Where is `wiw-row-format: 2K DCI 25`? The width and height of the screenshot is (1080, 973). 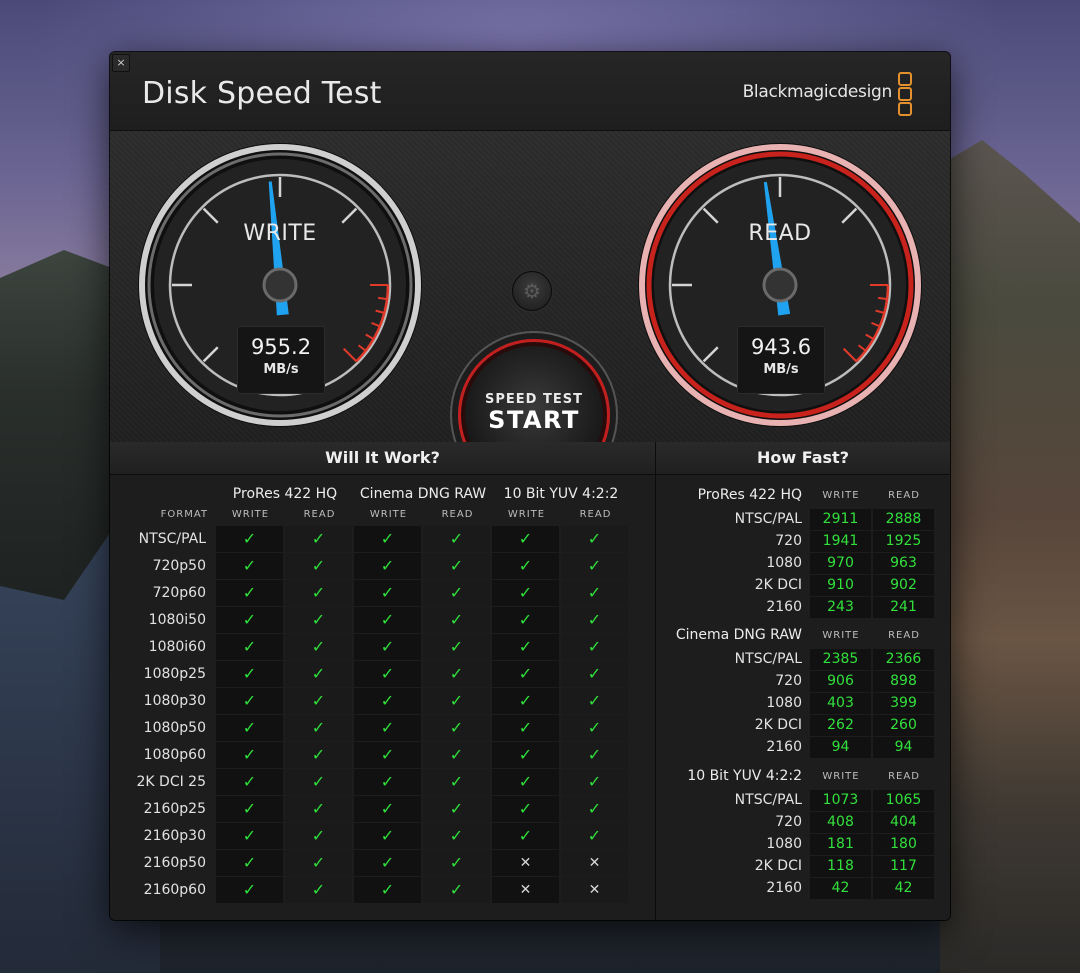 wiw-row-format: 2K DCI 25 is located at coordinates (171, 782).